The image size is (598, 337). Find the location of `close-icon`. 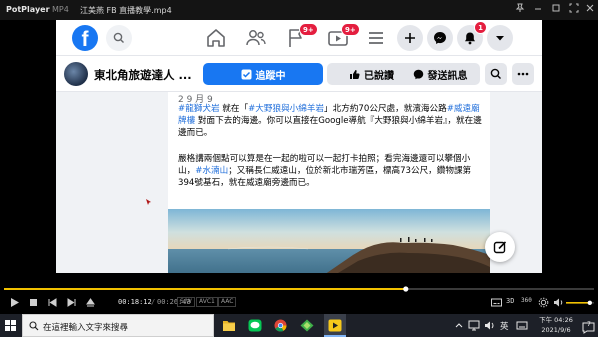

close-icon is located at coordinates (590, 9).